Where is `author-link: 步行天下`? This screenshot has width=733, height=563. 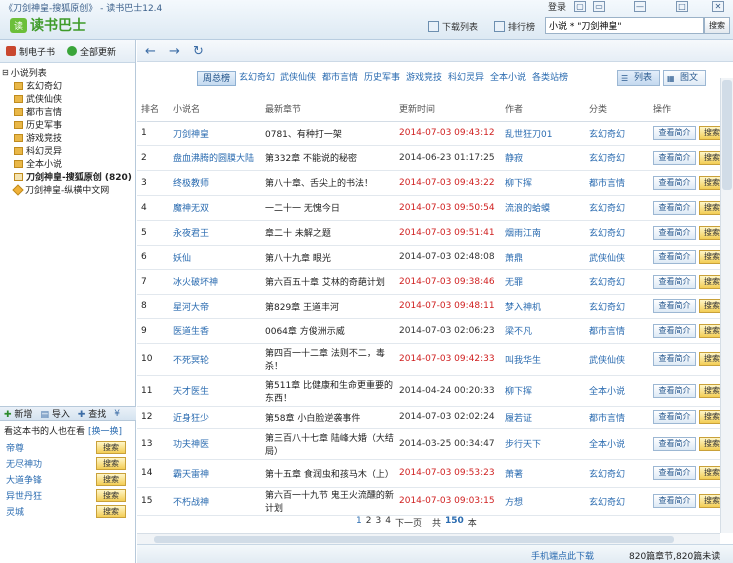
author-link: 步行天下 is located at coordinates (543, 444).